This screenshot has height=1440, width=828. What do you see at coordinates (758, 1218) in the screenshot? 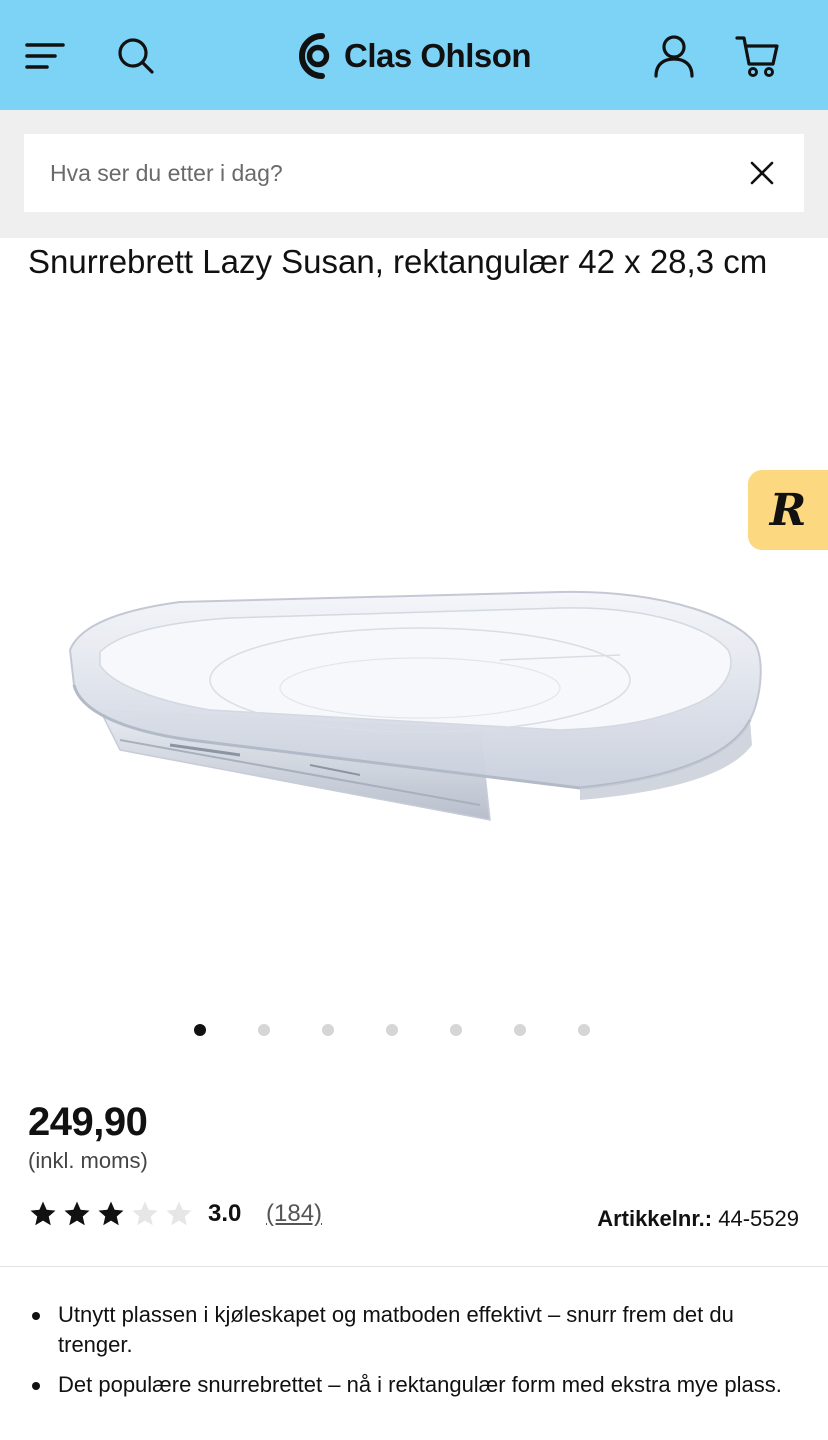
I see `article-number-value: 44-5529` at bounding box center [758, 1218].